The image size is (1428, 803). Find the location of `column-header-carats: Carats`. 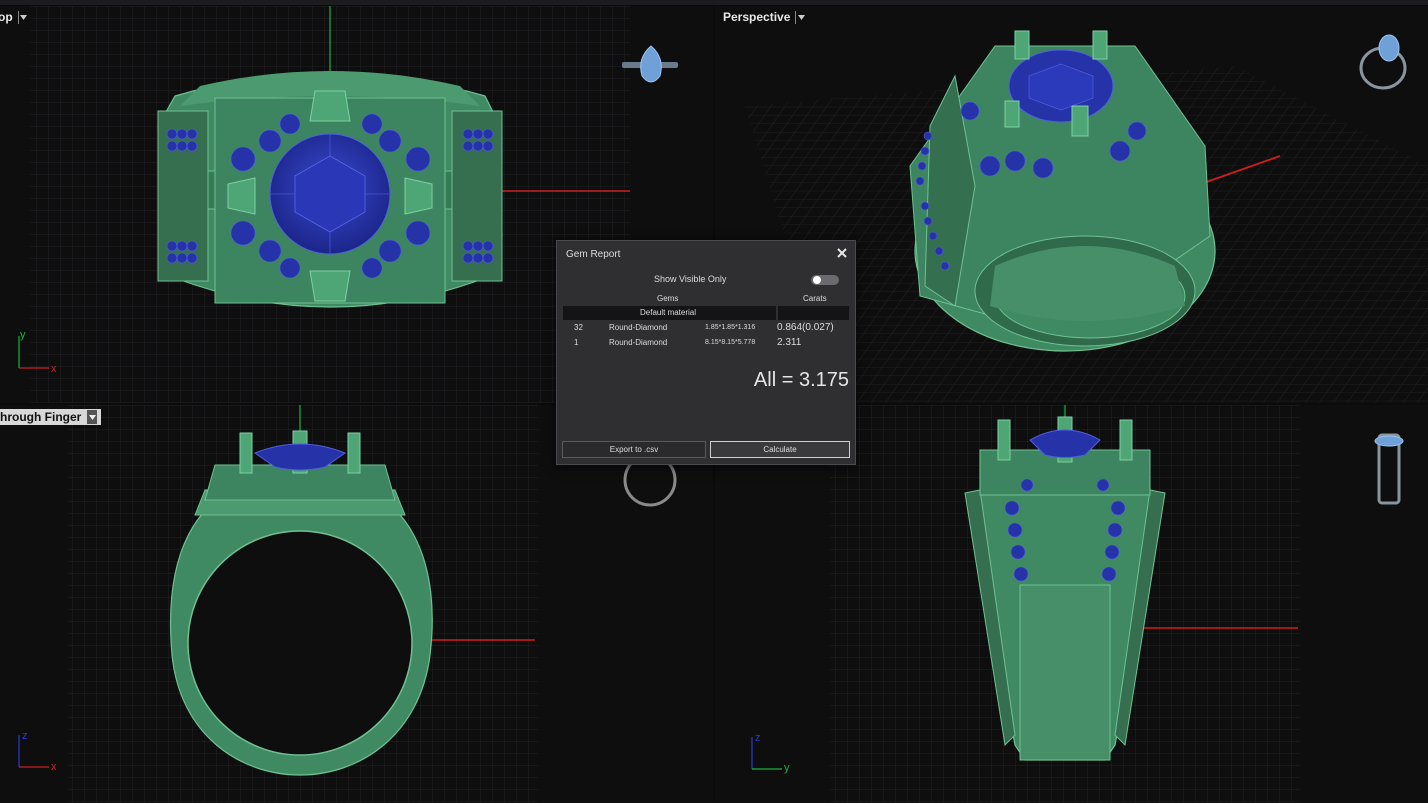

column-header-carats: Carats is located at coordinates (815, 298).